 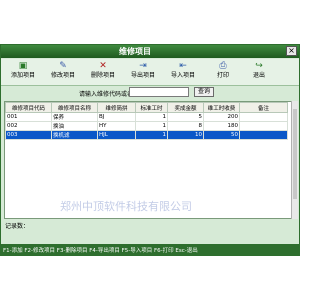 I want to click on vertical-scrollbar, so click(x=294, y=160).